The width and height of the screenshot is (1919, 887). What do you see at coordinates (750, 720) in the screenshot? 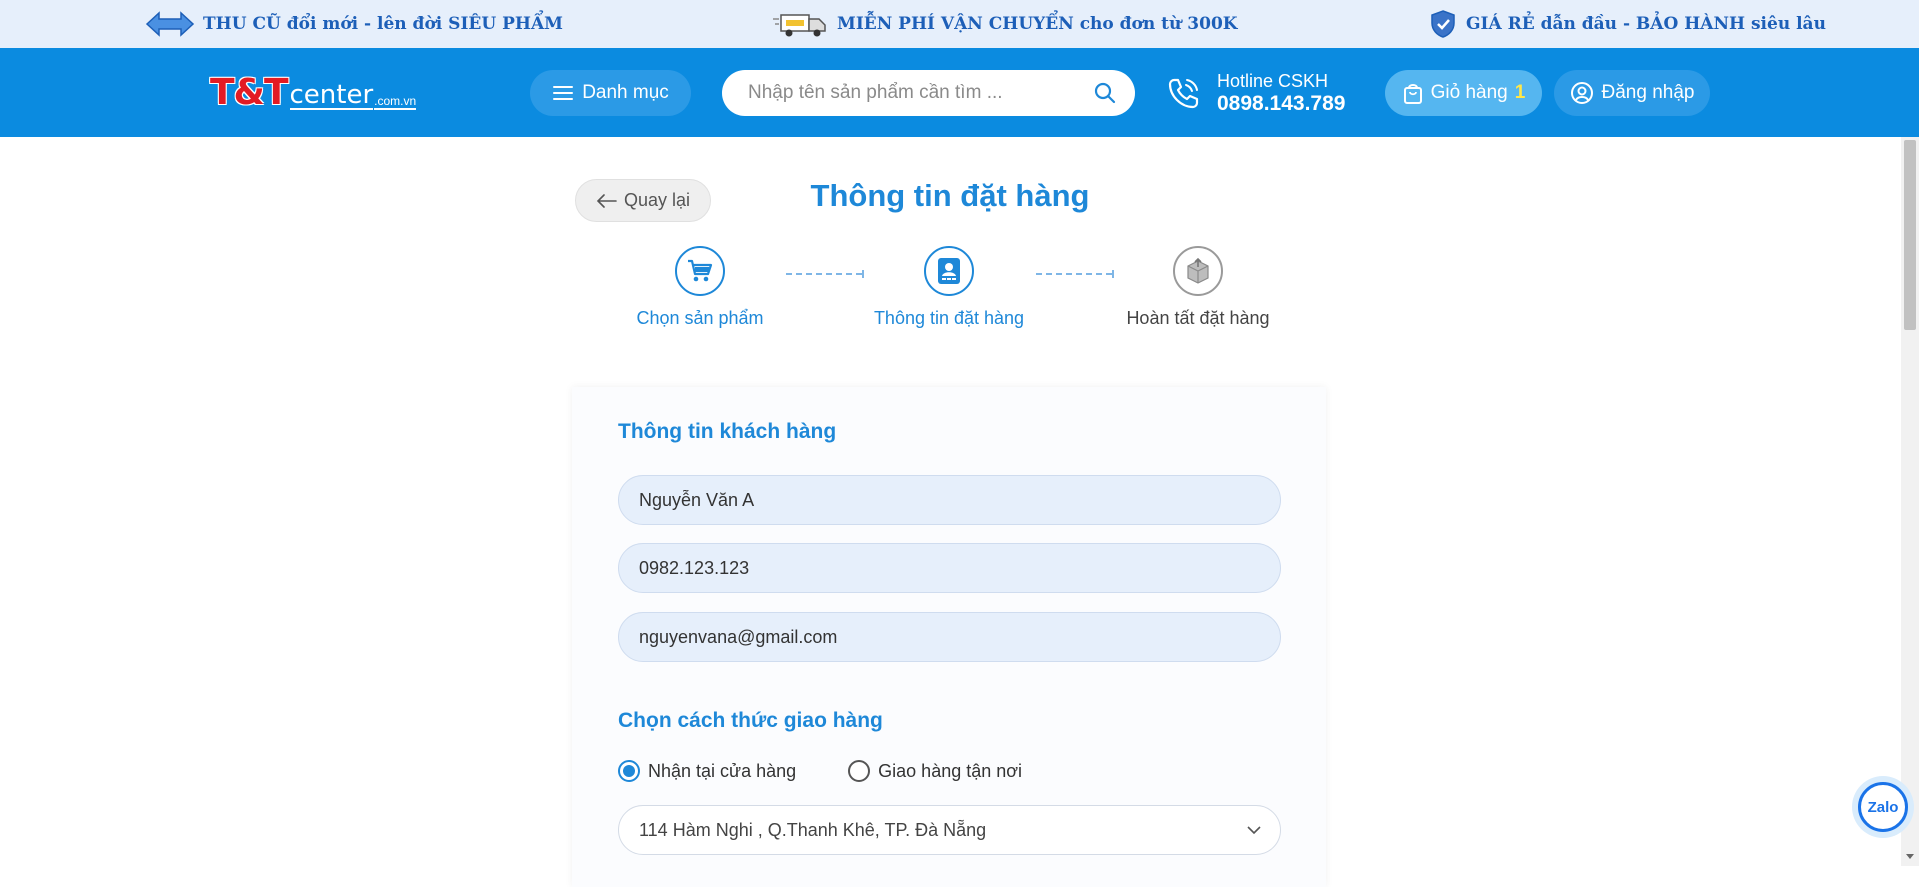
I see `shipping-method-title: Chọn cách thức giao hàng` at bounding box center [750, 720].